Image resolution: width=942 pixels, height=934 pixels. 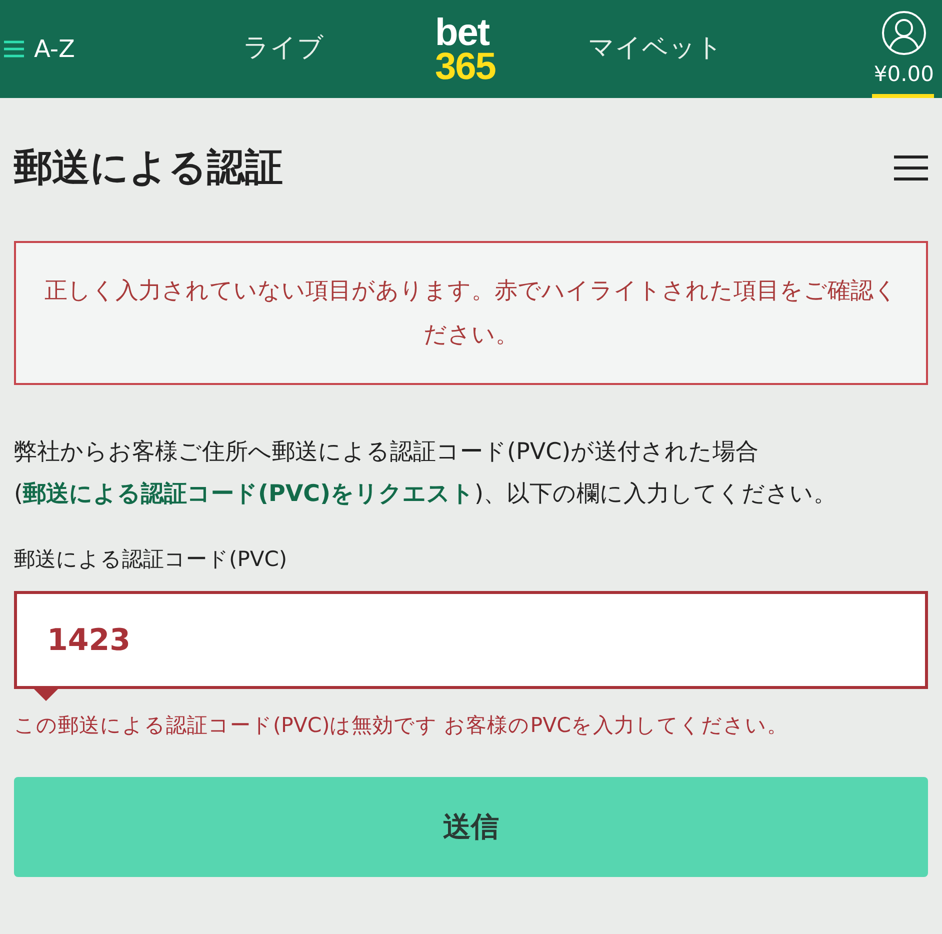 I want to click on nav-link: マイベット, so click(x=655, y=47).